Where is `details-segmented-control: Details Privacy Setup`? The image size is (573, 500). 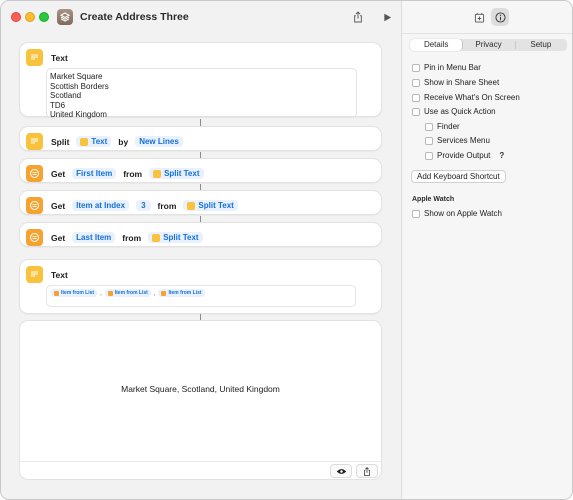
details-segmented-control: Details Privacy Setup is located at coordinates (488, 45).